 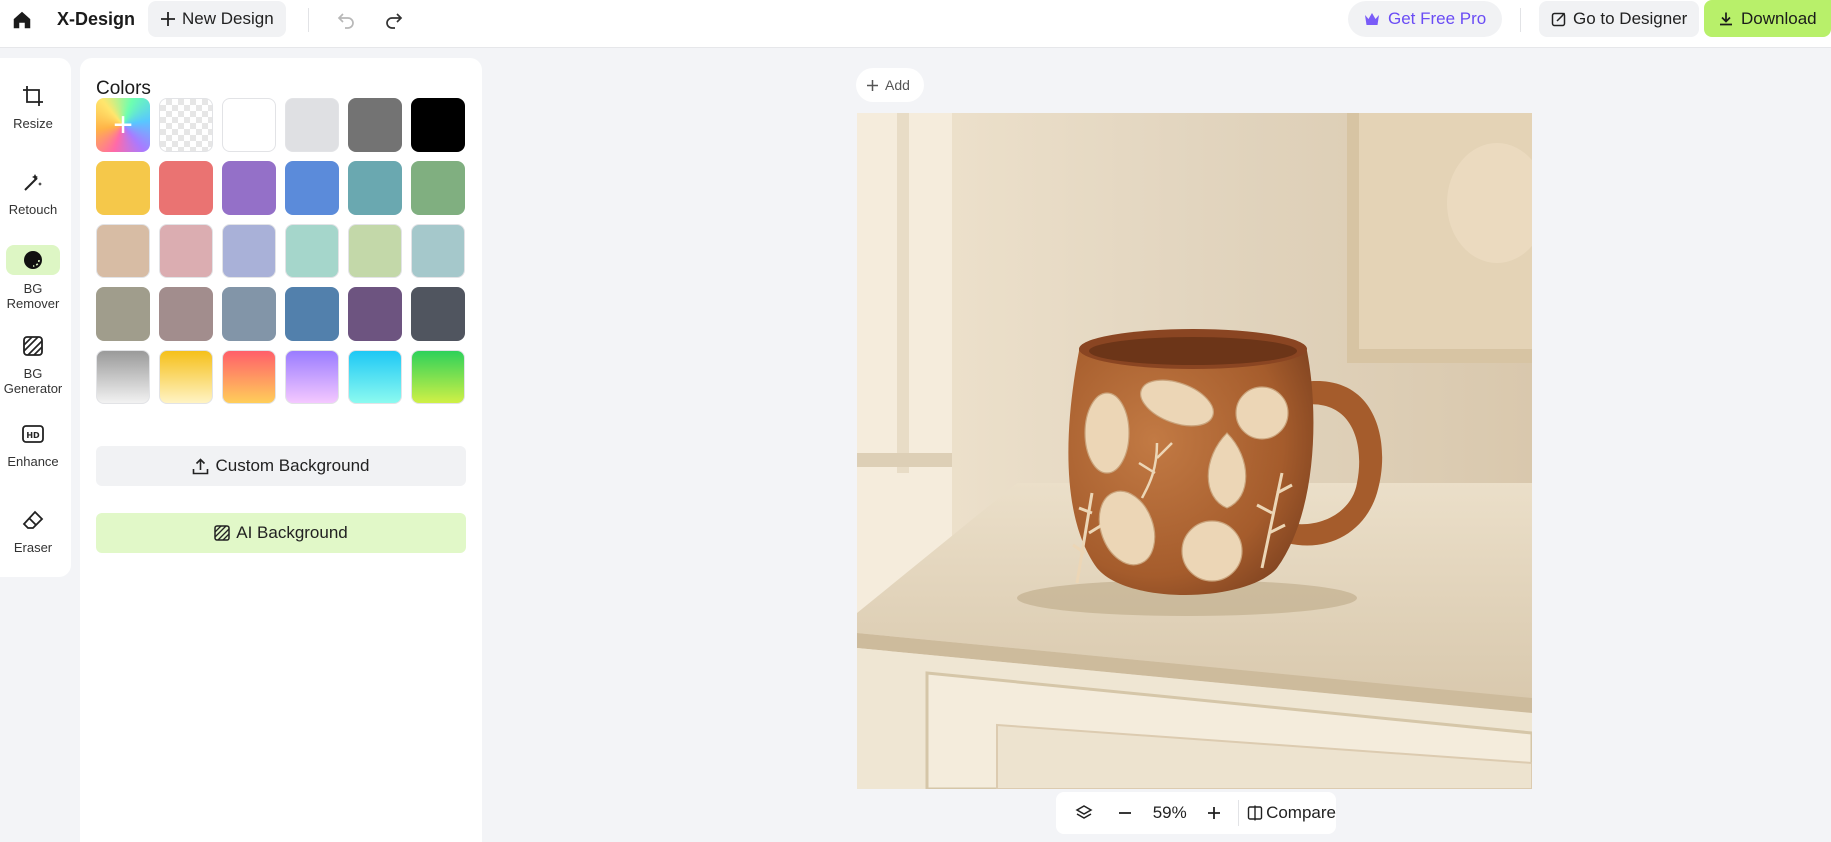 I want to click on brand-name: X-Design, so click(x=96, y=19).